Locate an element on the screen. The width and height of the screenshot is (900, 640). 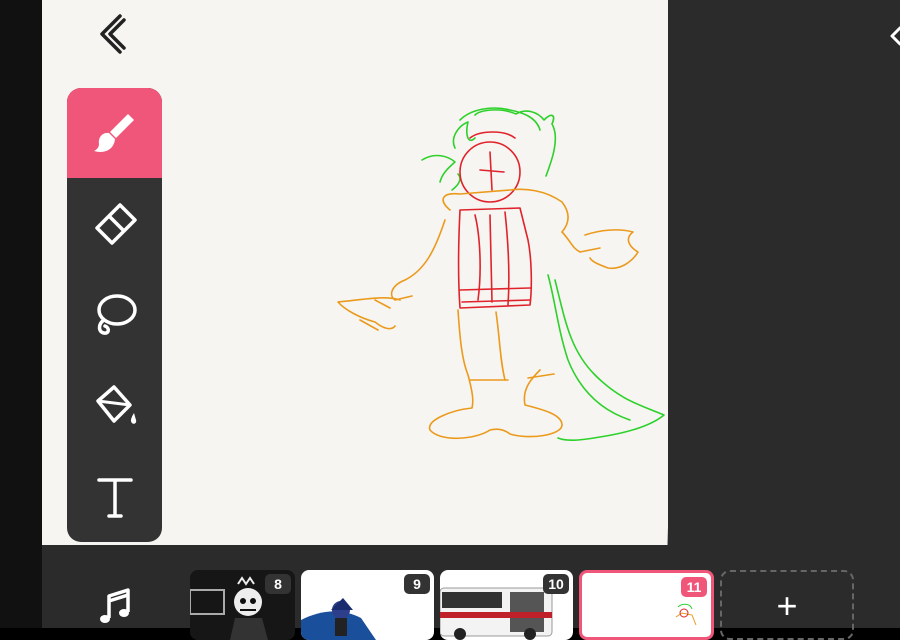
frame-thumbnail-8: 8 is located at coordinates (242, 605).